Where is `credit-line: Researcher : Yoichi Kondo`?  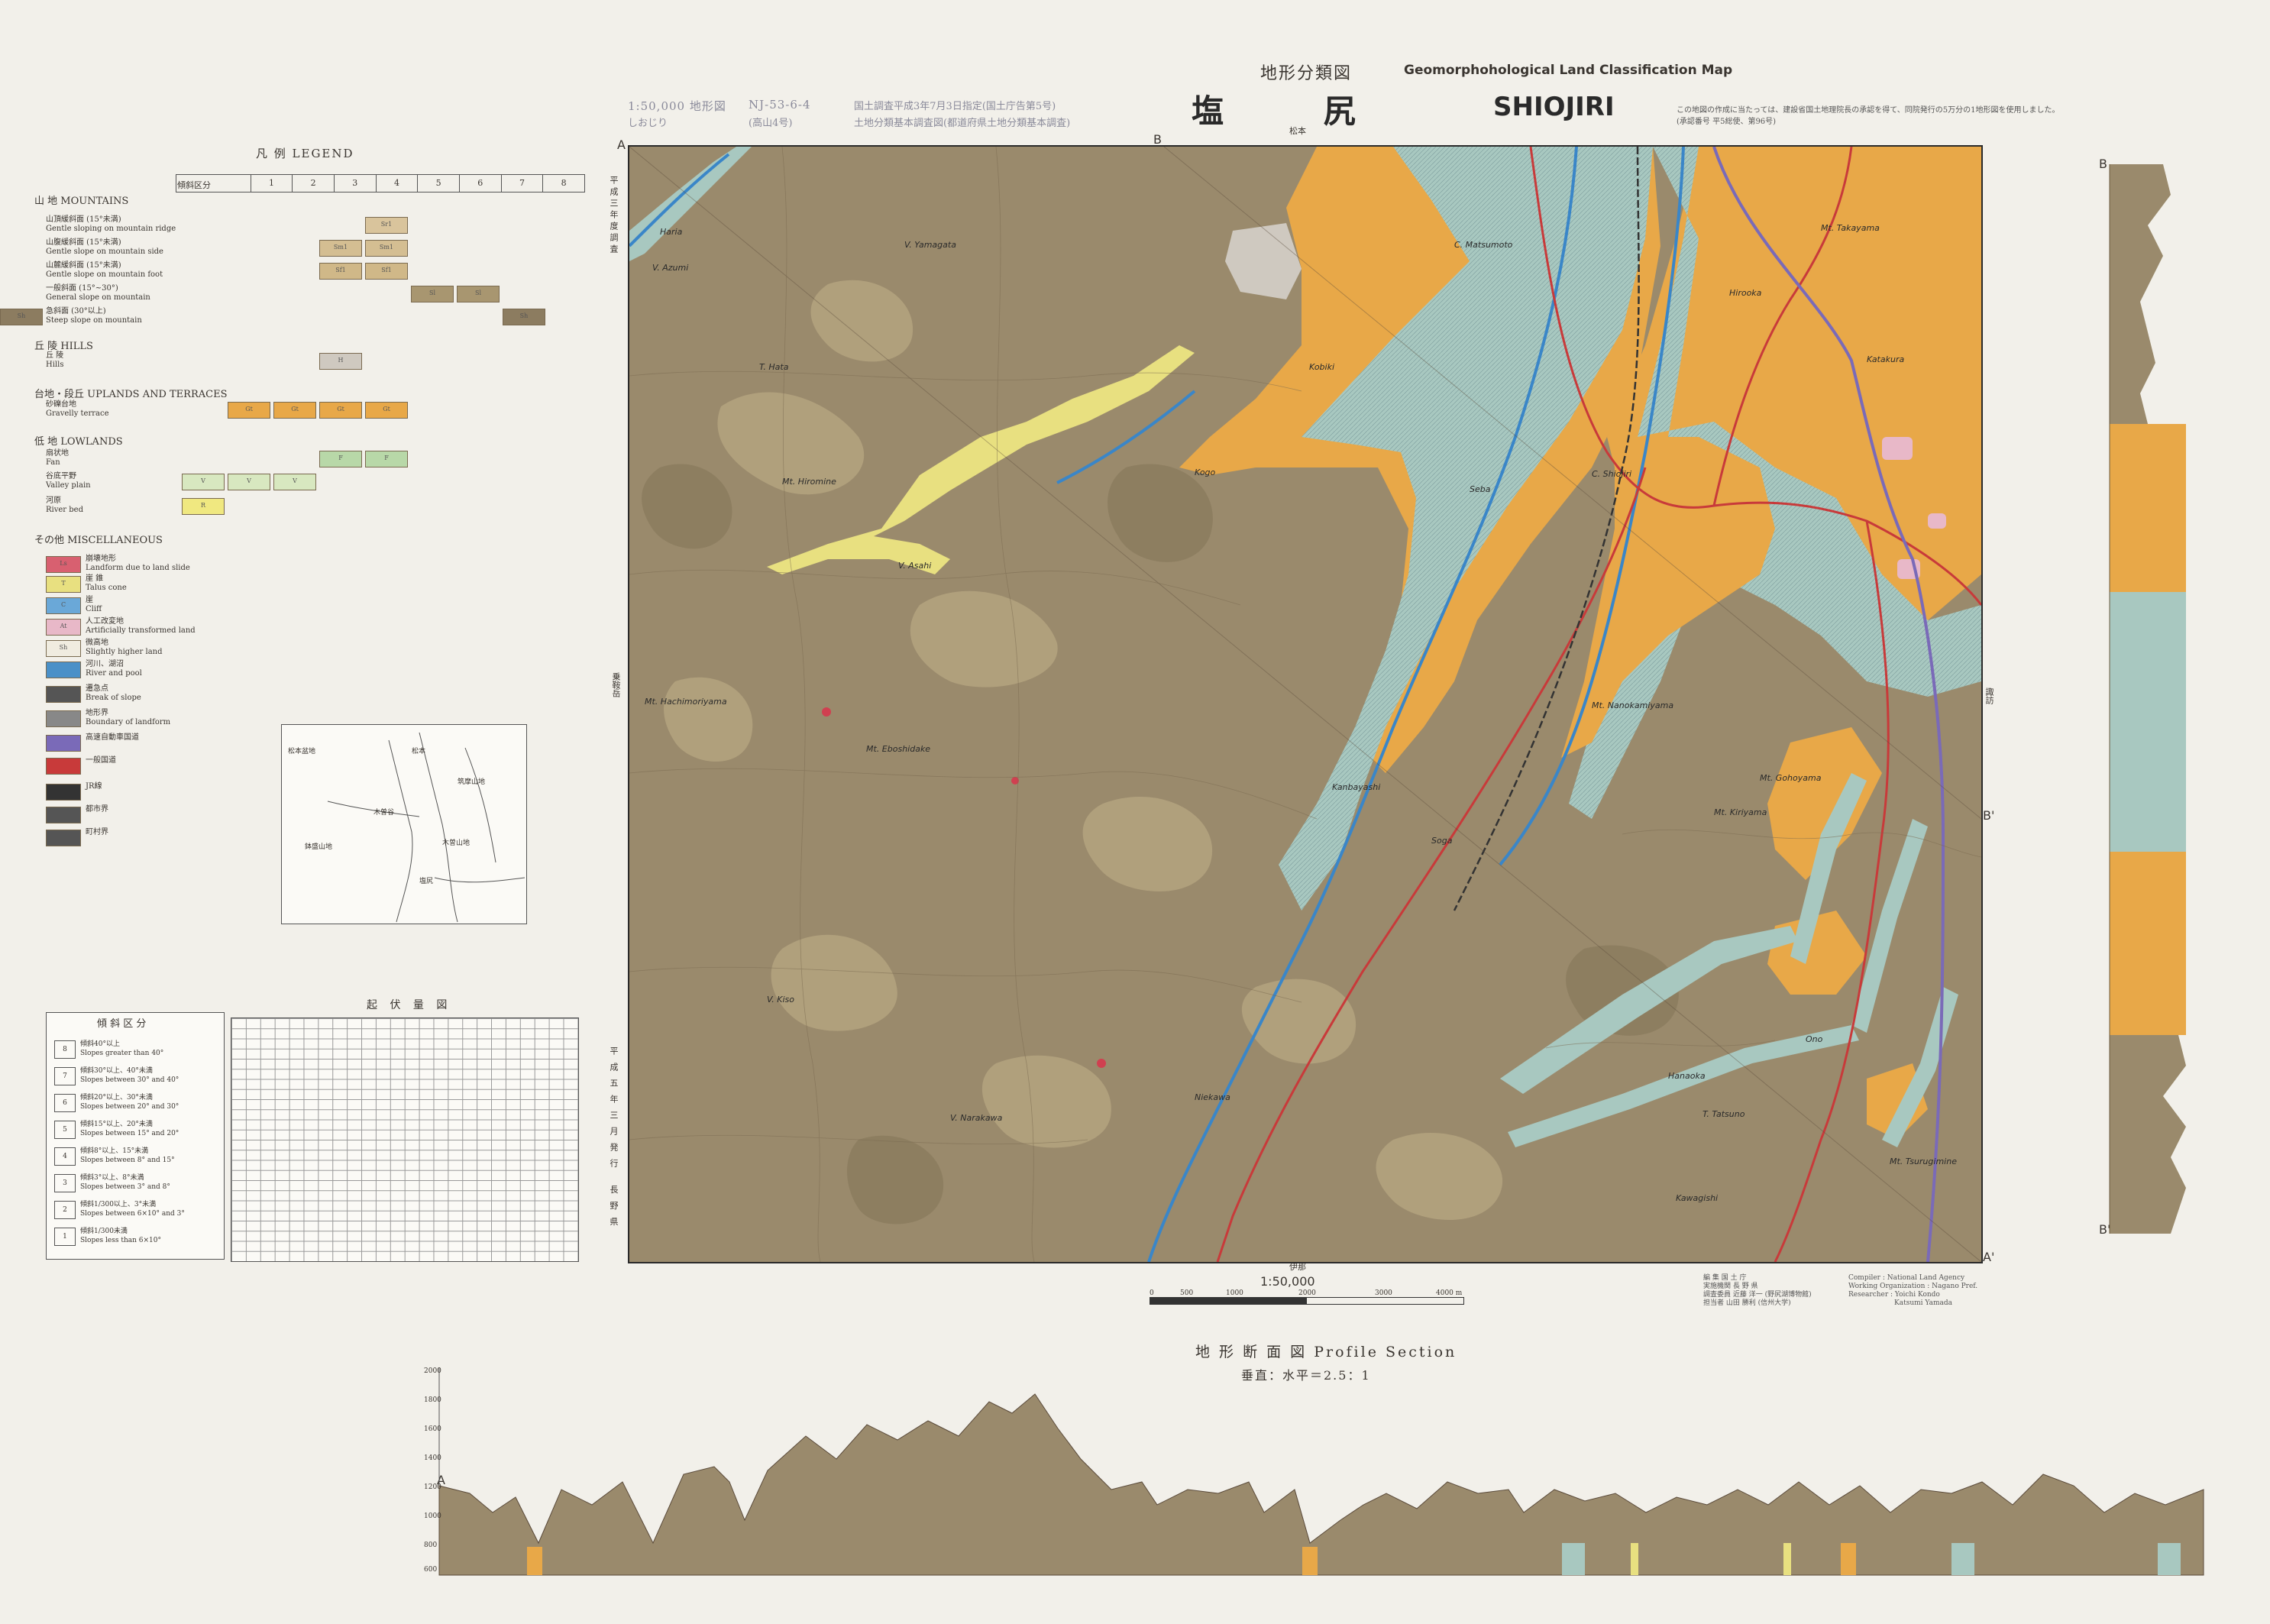
credit-line: Researcher : Yoichi Kondo is located at coordinates (1894, 1295).